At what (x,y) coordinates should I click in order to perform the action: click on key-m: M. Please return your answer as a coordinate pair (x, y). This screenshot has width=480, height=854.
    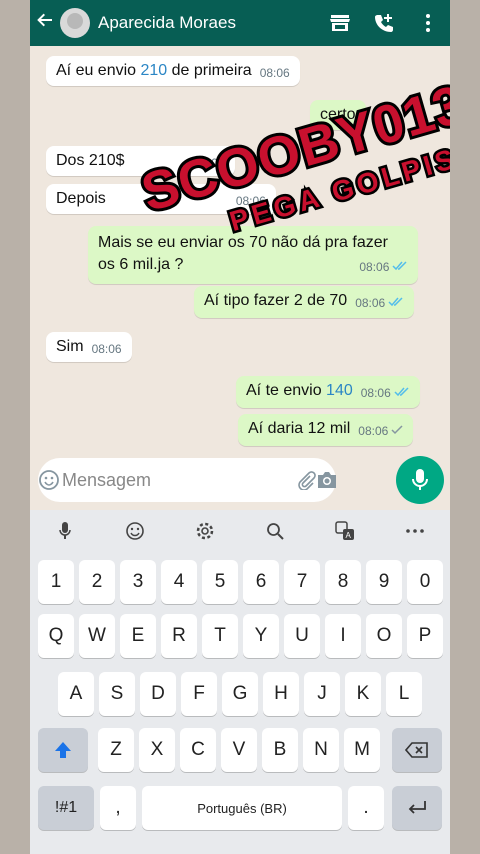
    Looking at the image, I should click on (362, 750).